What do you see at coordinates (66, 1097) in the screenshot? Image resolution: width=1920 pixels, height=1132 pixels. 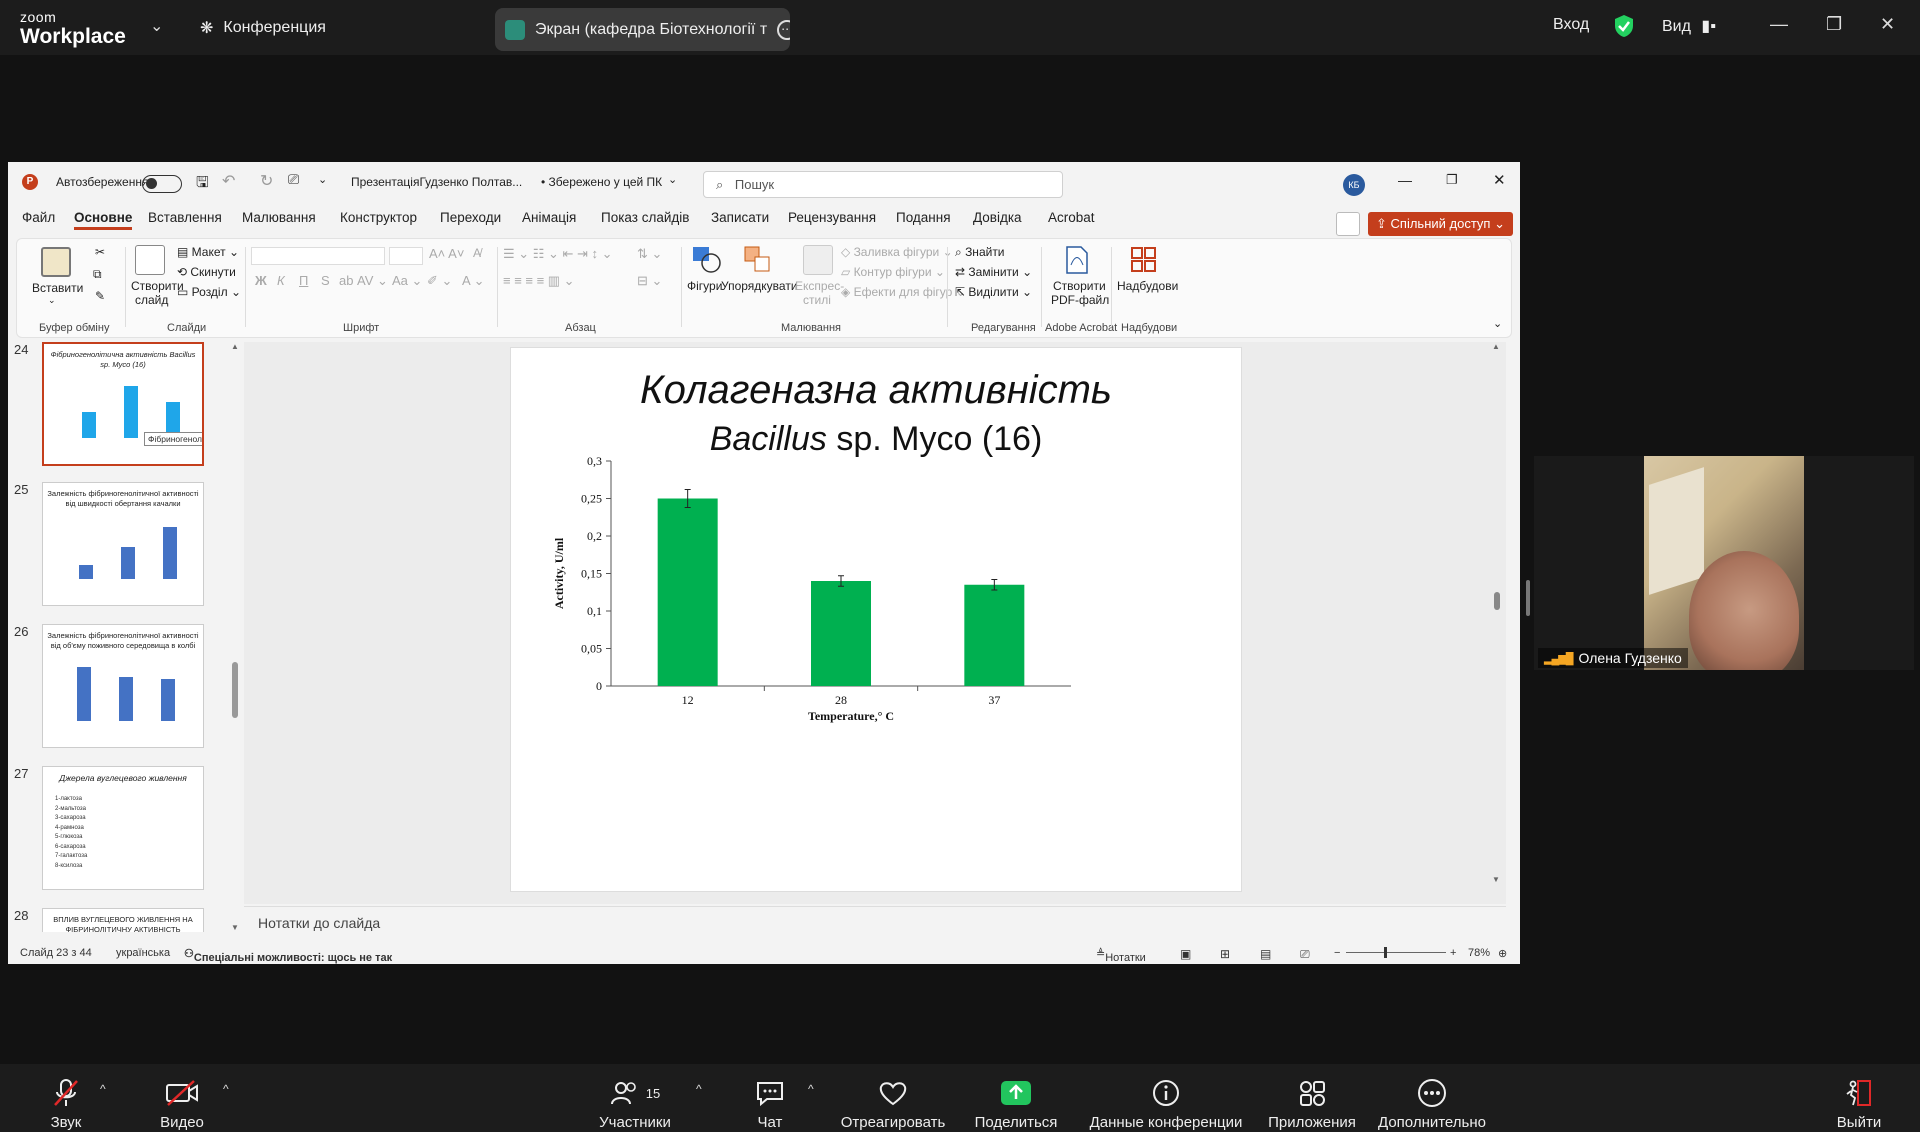 I see `audio-button: Звук` at bounding box center [66, 1097].